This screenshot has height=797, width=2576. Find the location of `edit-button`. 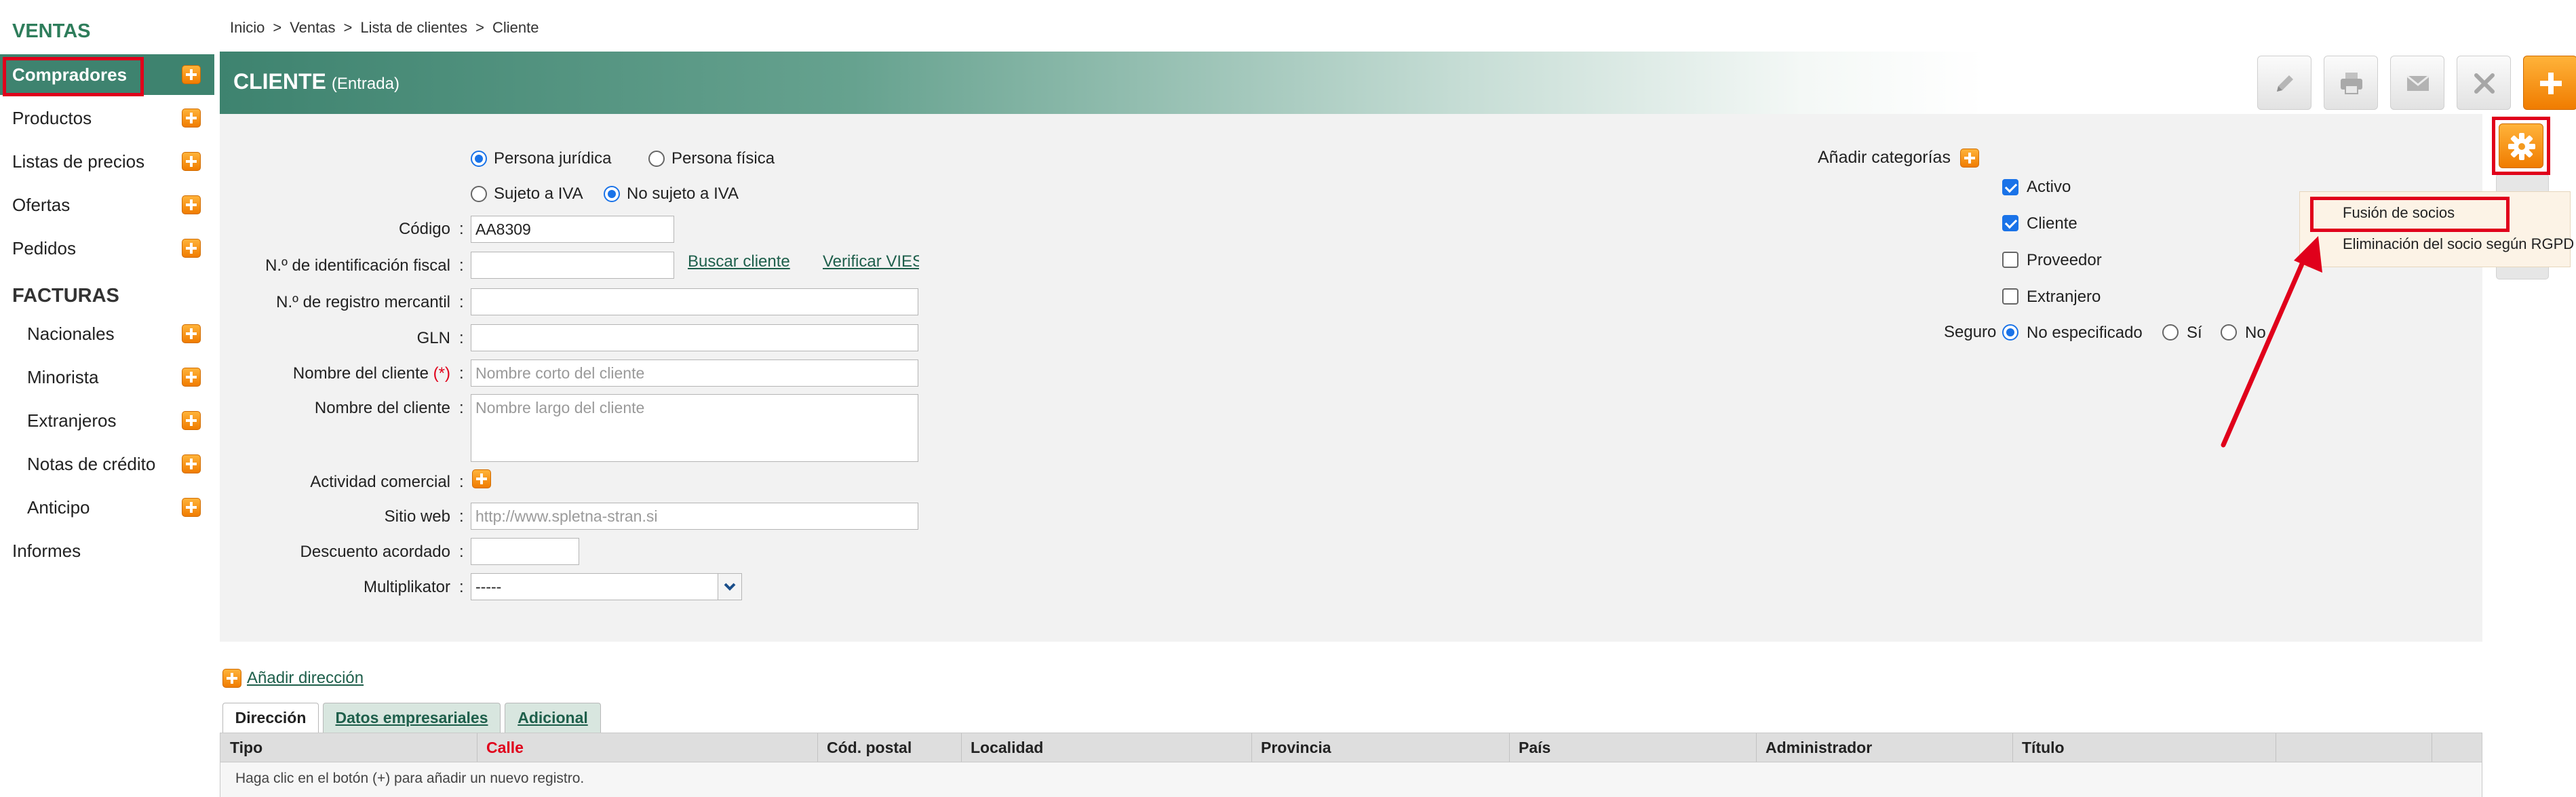

edit-button is located at coordinates (2284, 83).